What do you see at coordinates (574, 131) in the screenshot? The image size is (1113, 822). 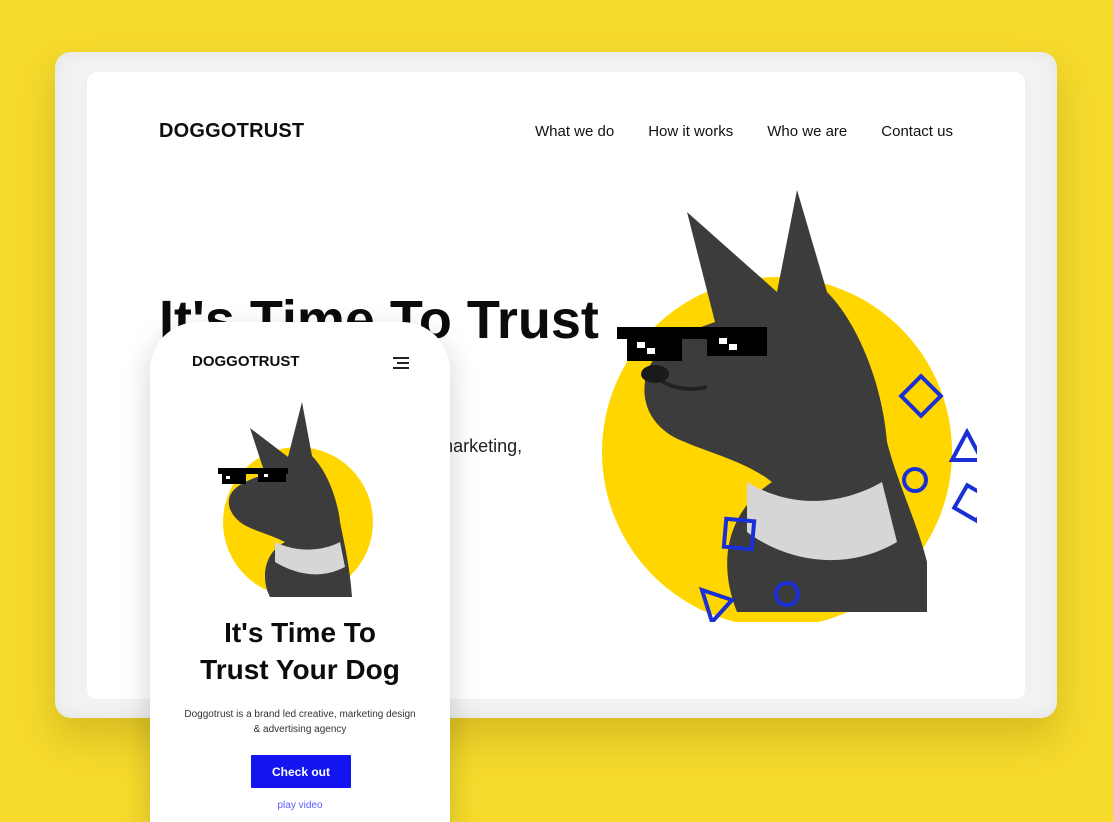 I see `nav-what-we-do: What we do` at bounding box center [574, 131].